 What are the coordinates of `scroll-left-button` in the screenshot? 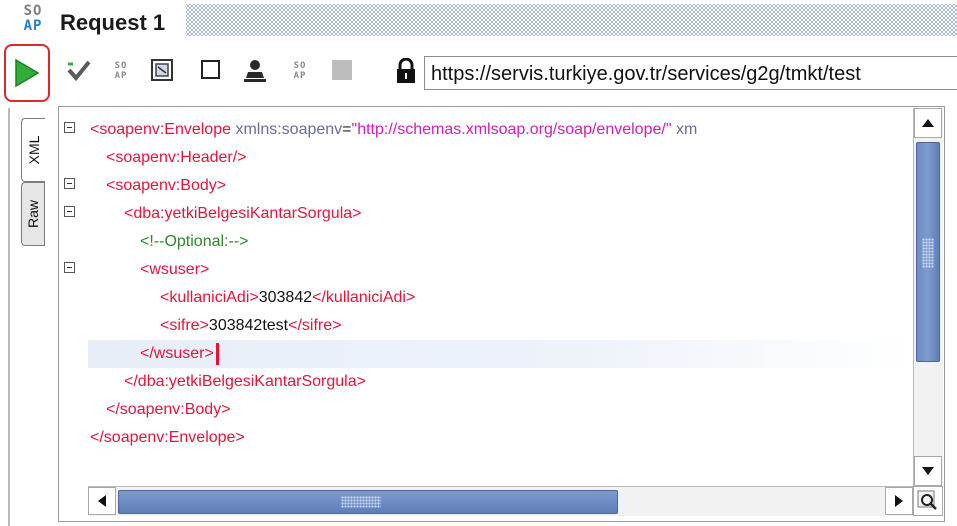 It's located at (102, 501).